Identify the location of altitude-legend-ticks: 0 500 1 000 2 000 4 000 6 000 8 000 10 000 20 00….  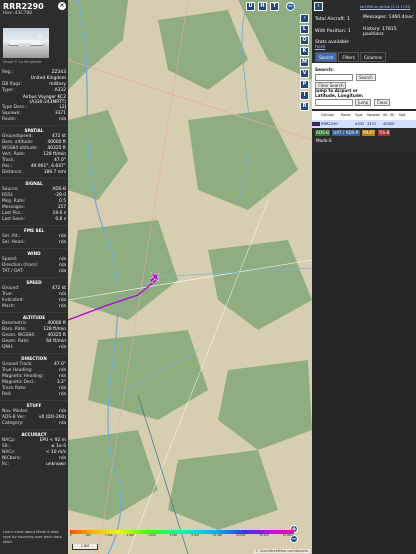
(182, 535).